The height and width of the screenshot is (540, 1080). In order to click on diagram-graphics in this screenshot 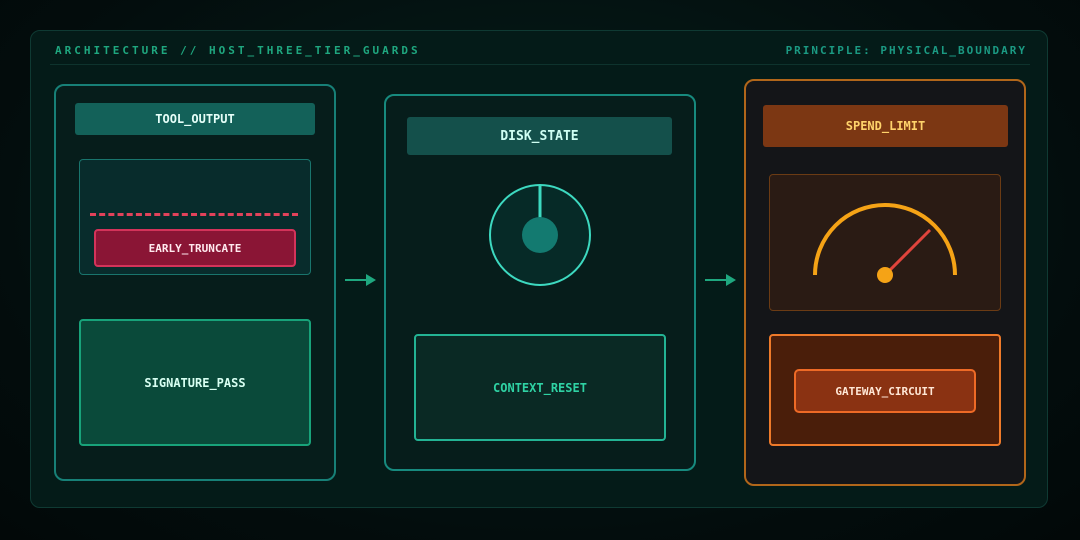, I will do `click(651, 235)`.